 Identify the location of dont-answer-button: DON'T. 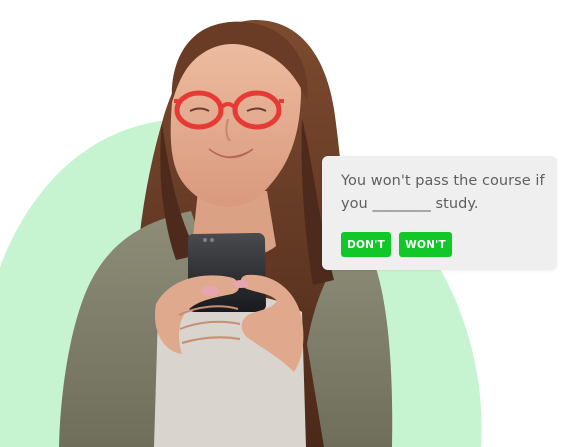
(366, 244).